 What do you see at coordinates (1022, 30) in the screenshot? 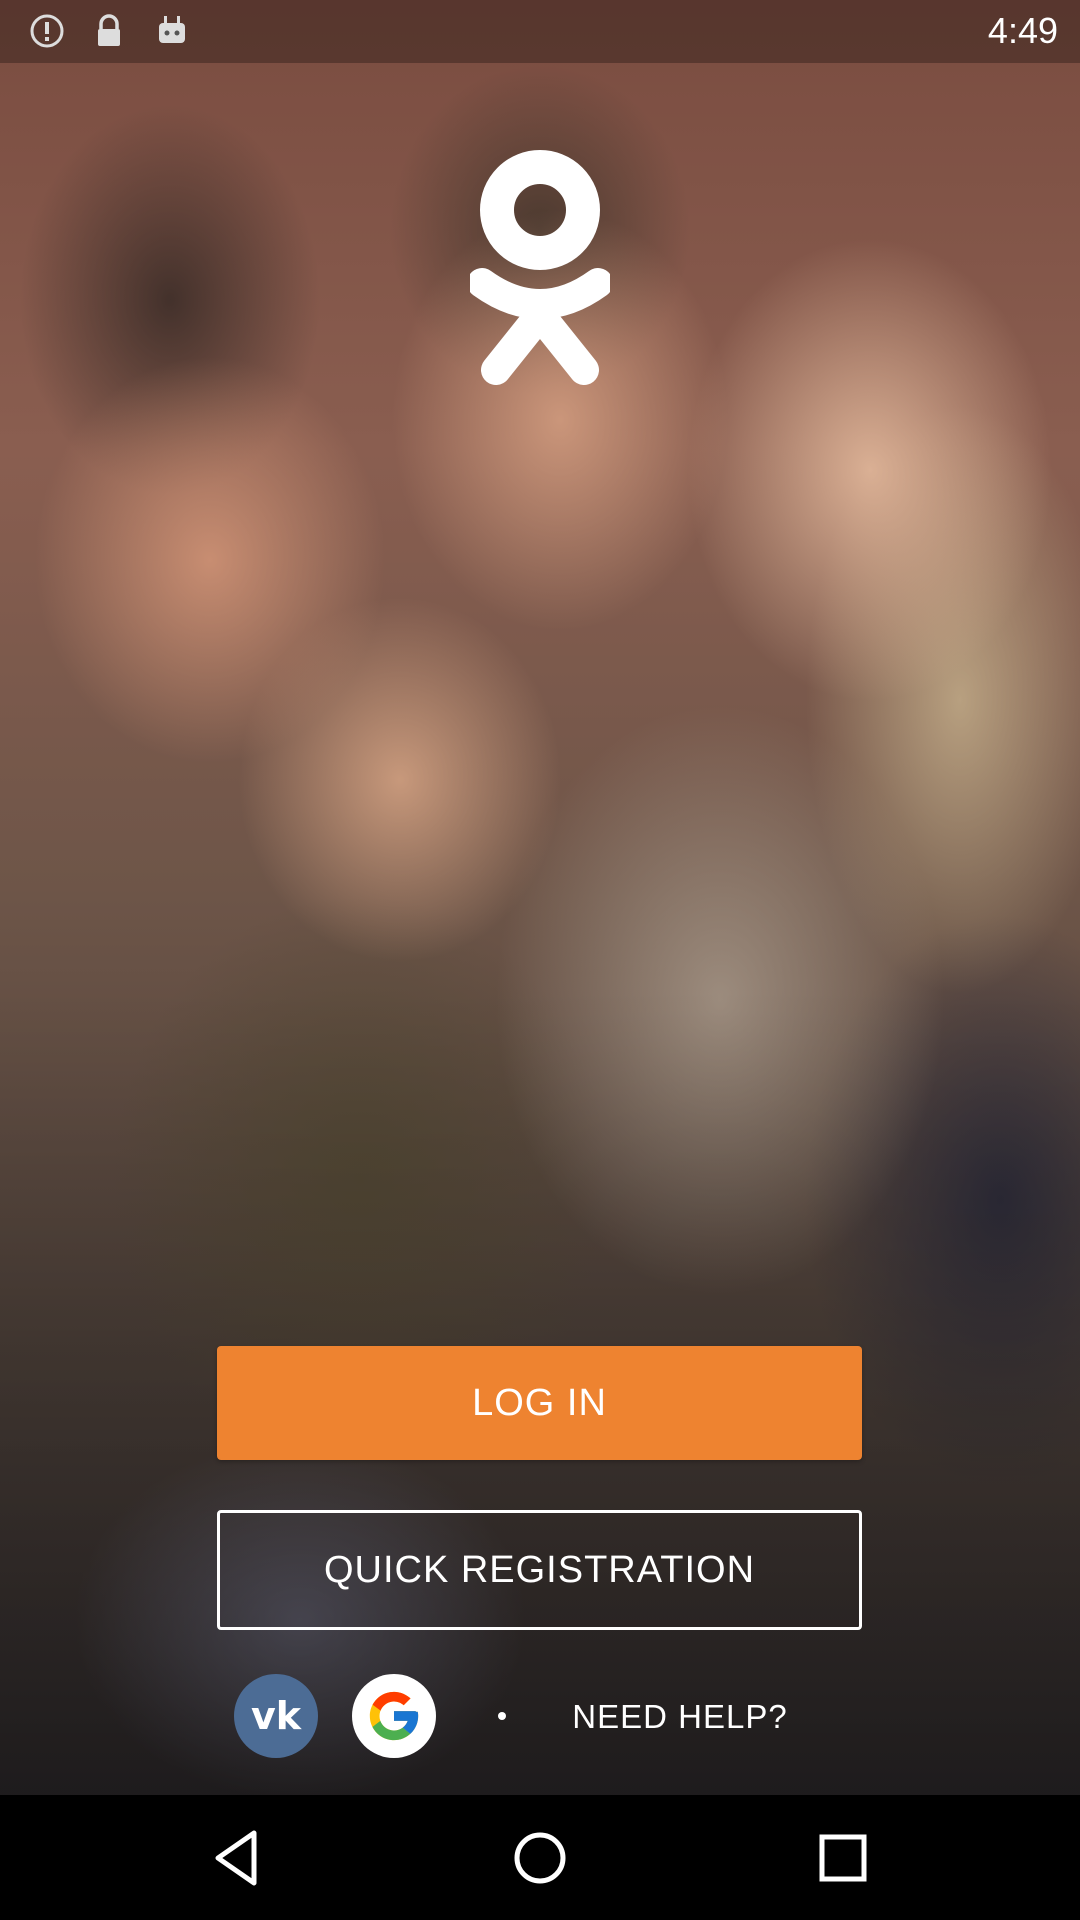
I see `status-time: 4:49` at bounding box center [1022, 30].